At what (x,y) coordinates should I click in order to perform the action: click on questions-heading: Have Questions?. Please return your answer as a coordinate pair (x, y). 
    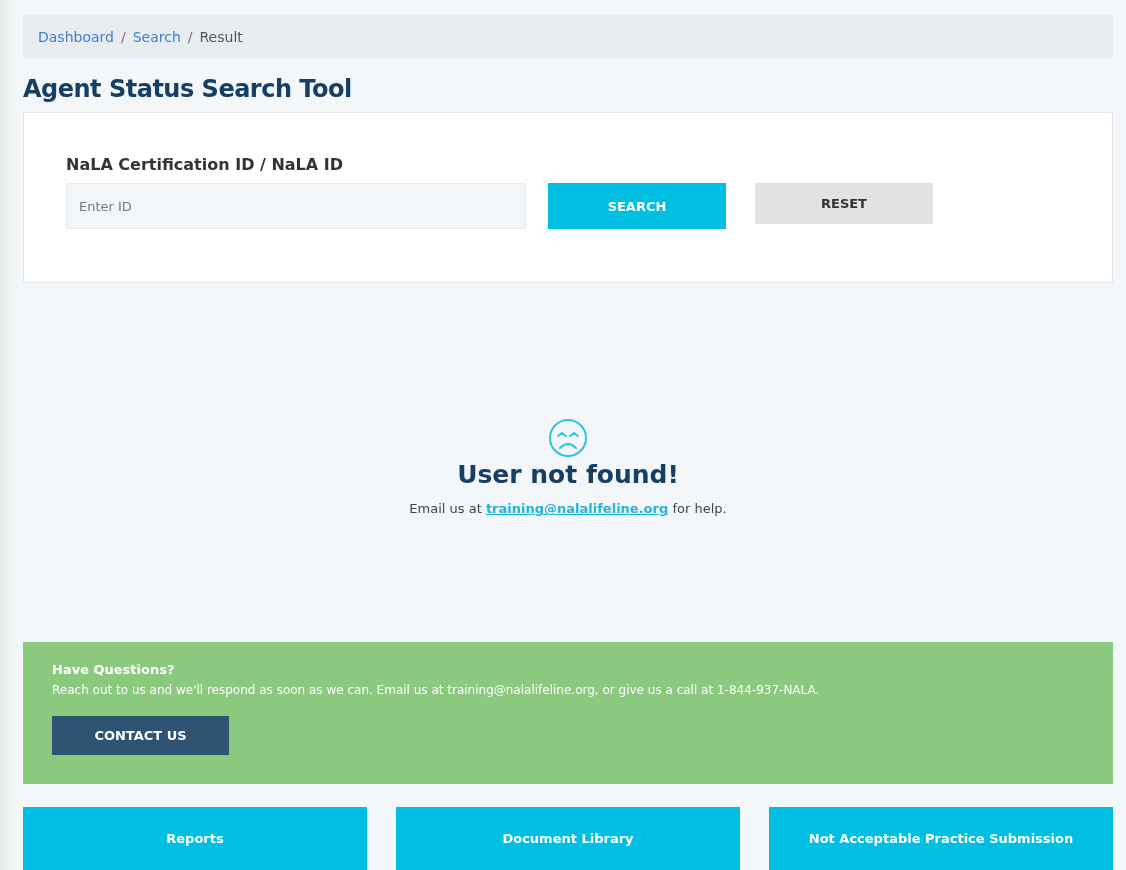
    Looking at the image, I should click on (114, 669).